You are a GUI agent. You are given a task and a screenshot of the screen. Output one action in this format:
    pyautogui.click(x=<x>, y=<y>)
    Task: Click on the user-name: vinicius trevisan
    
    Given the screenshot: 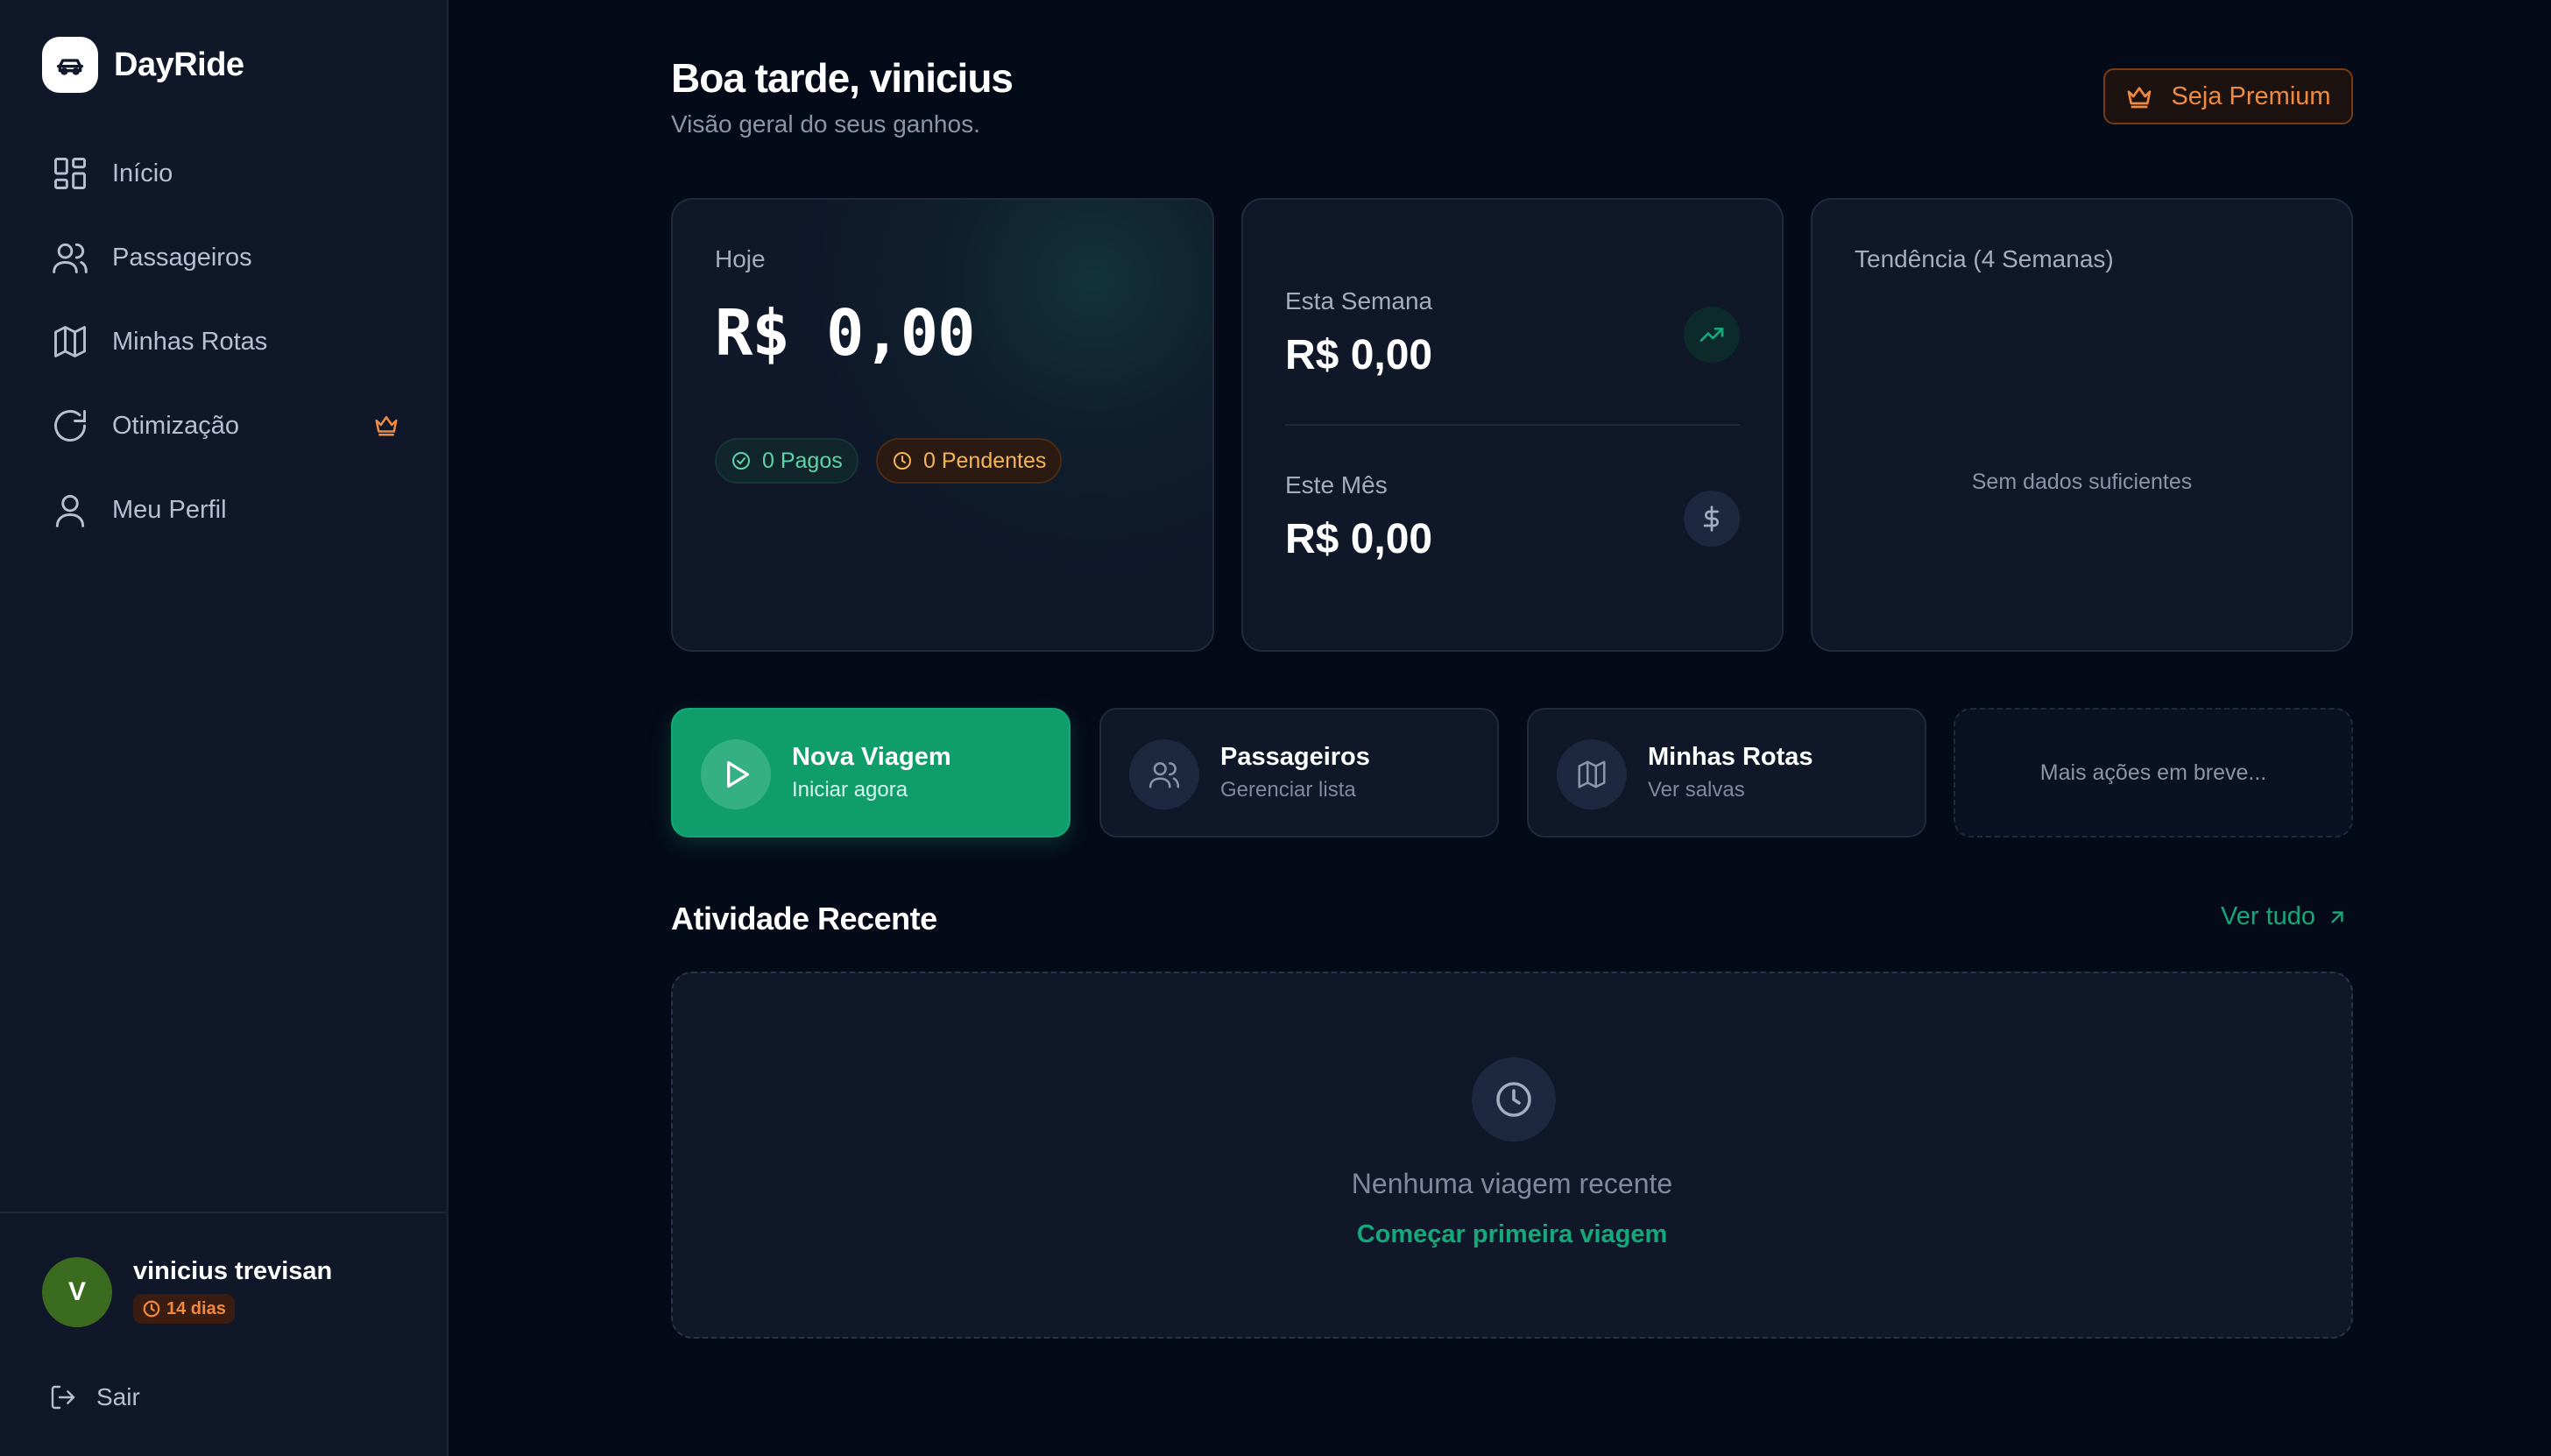 What is the action you would take?
    pyautogui.click(x=233, y=1271)
    